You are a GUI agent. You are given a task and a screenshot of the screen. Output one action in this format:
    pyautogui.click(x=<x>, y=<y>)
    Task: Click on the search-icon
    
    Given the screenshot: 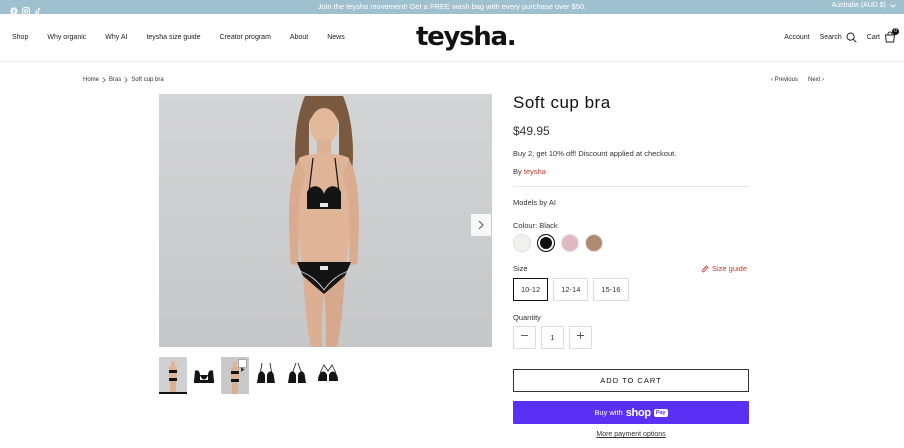 What is the action you would take?
    pyautogui.click(x=851, y=37)
    